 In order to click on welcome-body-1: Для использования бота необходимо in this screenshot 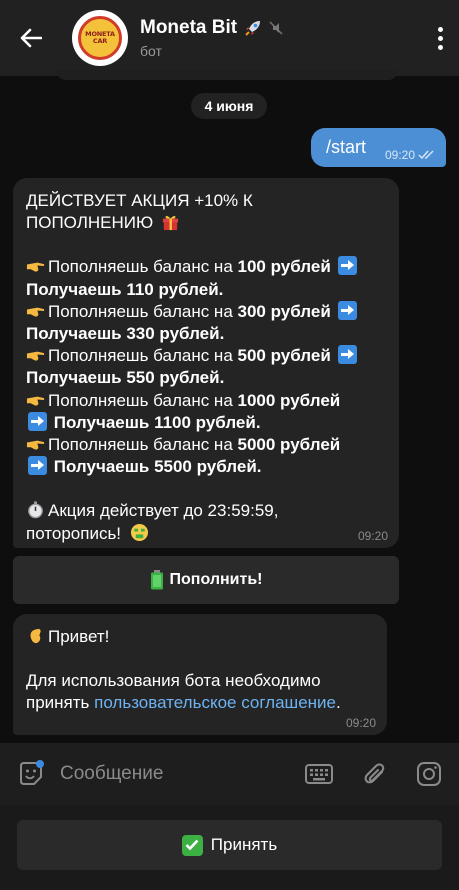, I will do `click(173, 681)`.